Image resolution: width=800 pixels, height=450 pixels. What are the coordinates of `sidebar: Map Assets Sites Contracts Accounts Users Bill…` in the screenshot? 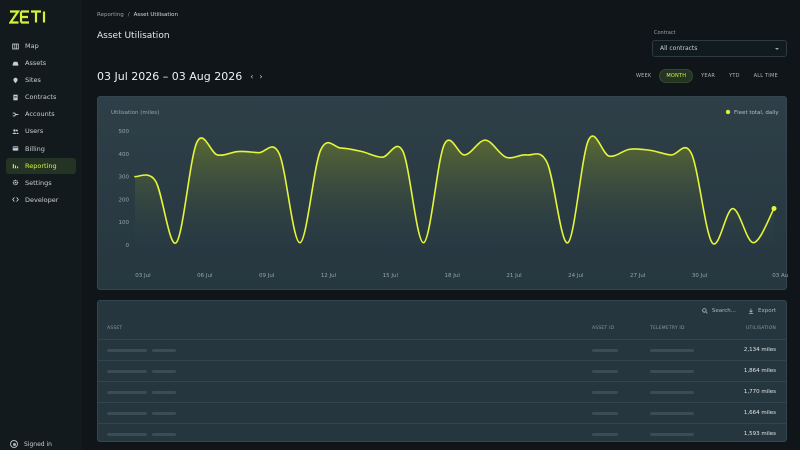 It's located at (41, 225).